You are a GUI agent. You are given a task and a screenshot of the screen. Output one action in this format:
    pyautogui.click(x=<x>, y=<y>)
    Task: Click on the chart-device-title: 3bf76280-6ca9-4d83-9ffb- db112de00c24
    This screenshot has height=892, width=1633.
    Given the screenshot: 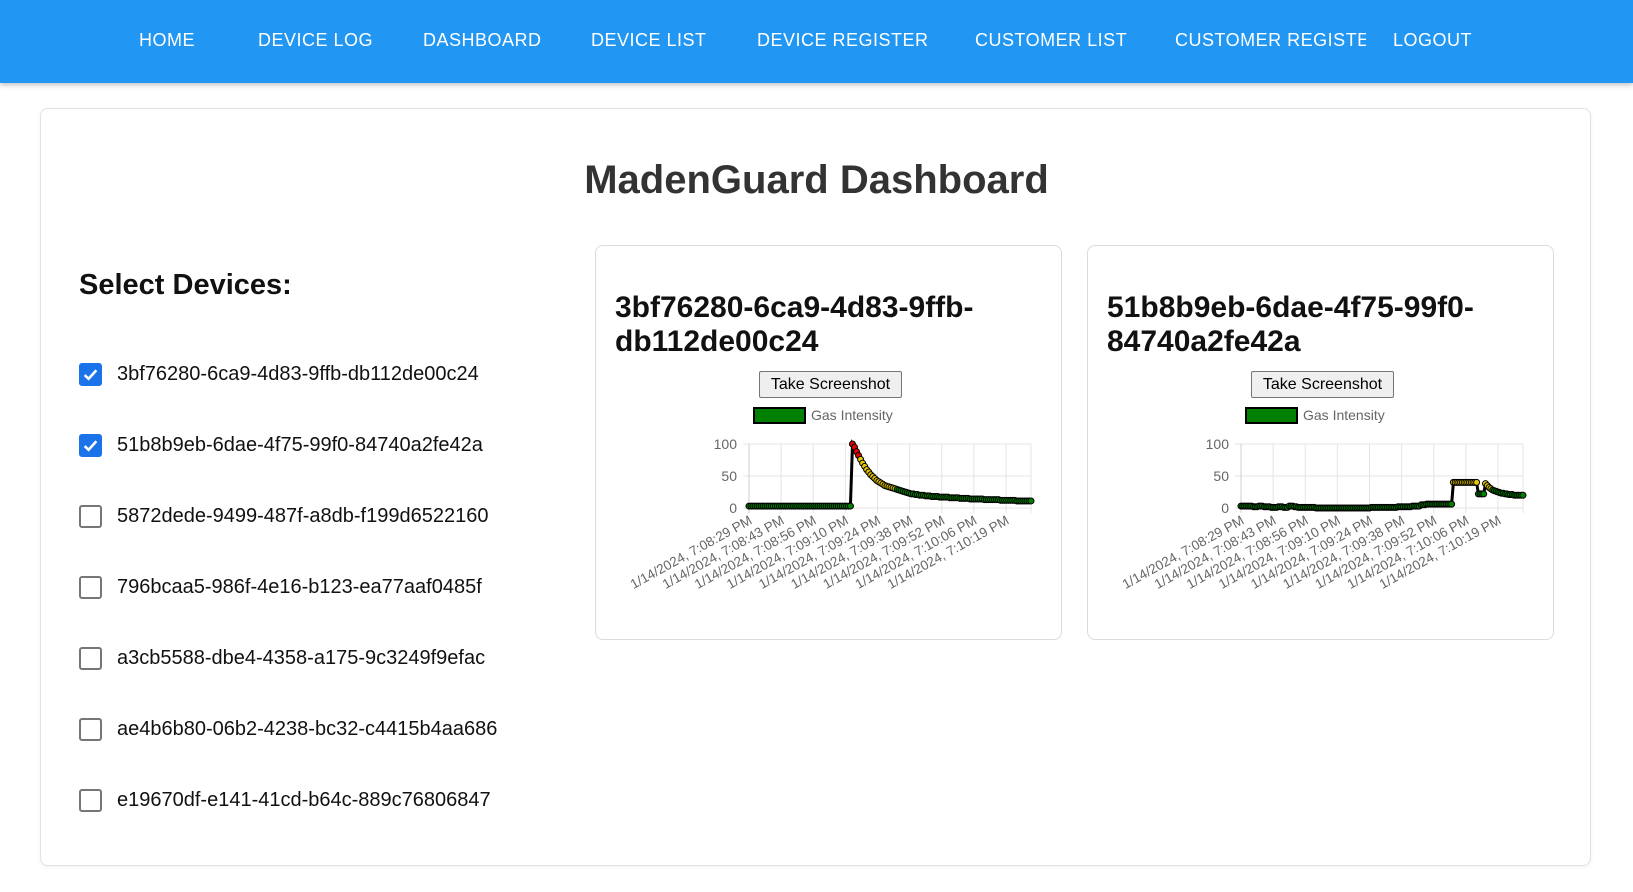 What is the action you would take?
    pyautogui.click(x=830, y=325)
    